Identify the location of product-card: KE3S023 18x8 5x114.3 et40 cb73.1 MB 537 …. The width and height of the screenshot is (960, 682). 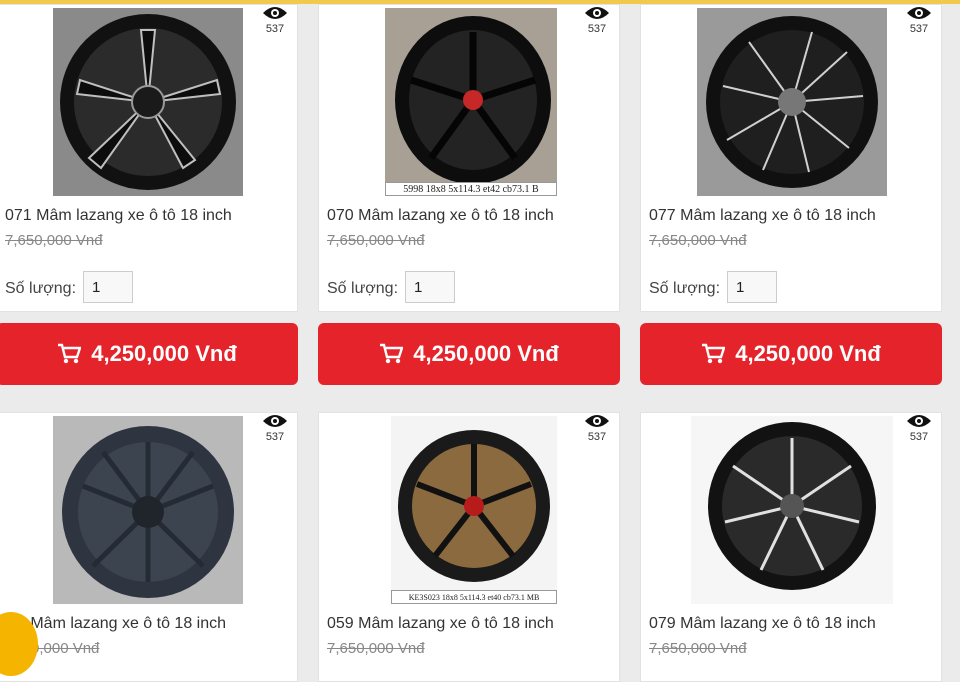
(469, 547).